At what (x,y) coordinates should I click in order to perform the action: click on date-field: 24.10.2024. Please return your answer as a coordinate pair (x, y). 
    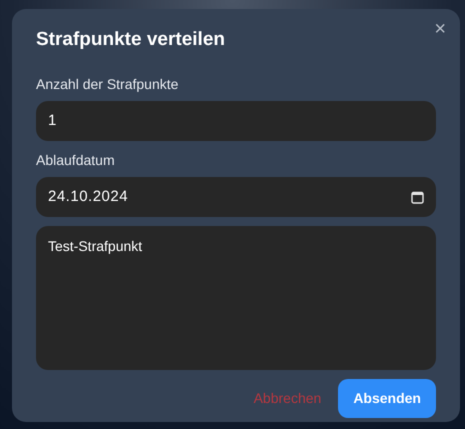
    Looking at the image, I should click on (236, 197).